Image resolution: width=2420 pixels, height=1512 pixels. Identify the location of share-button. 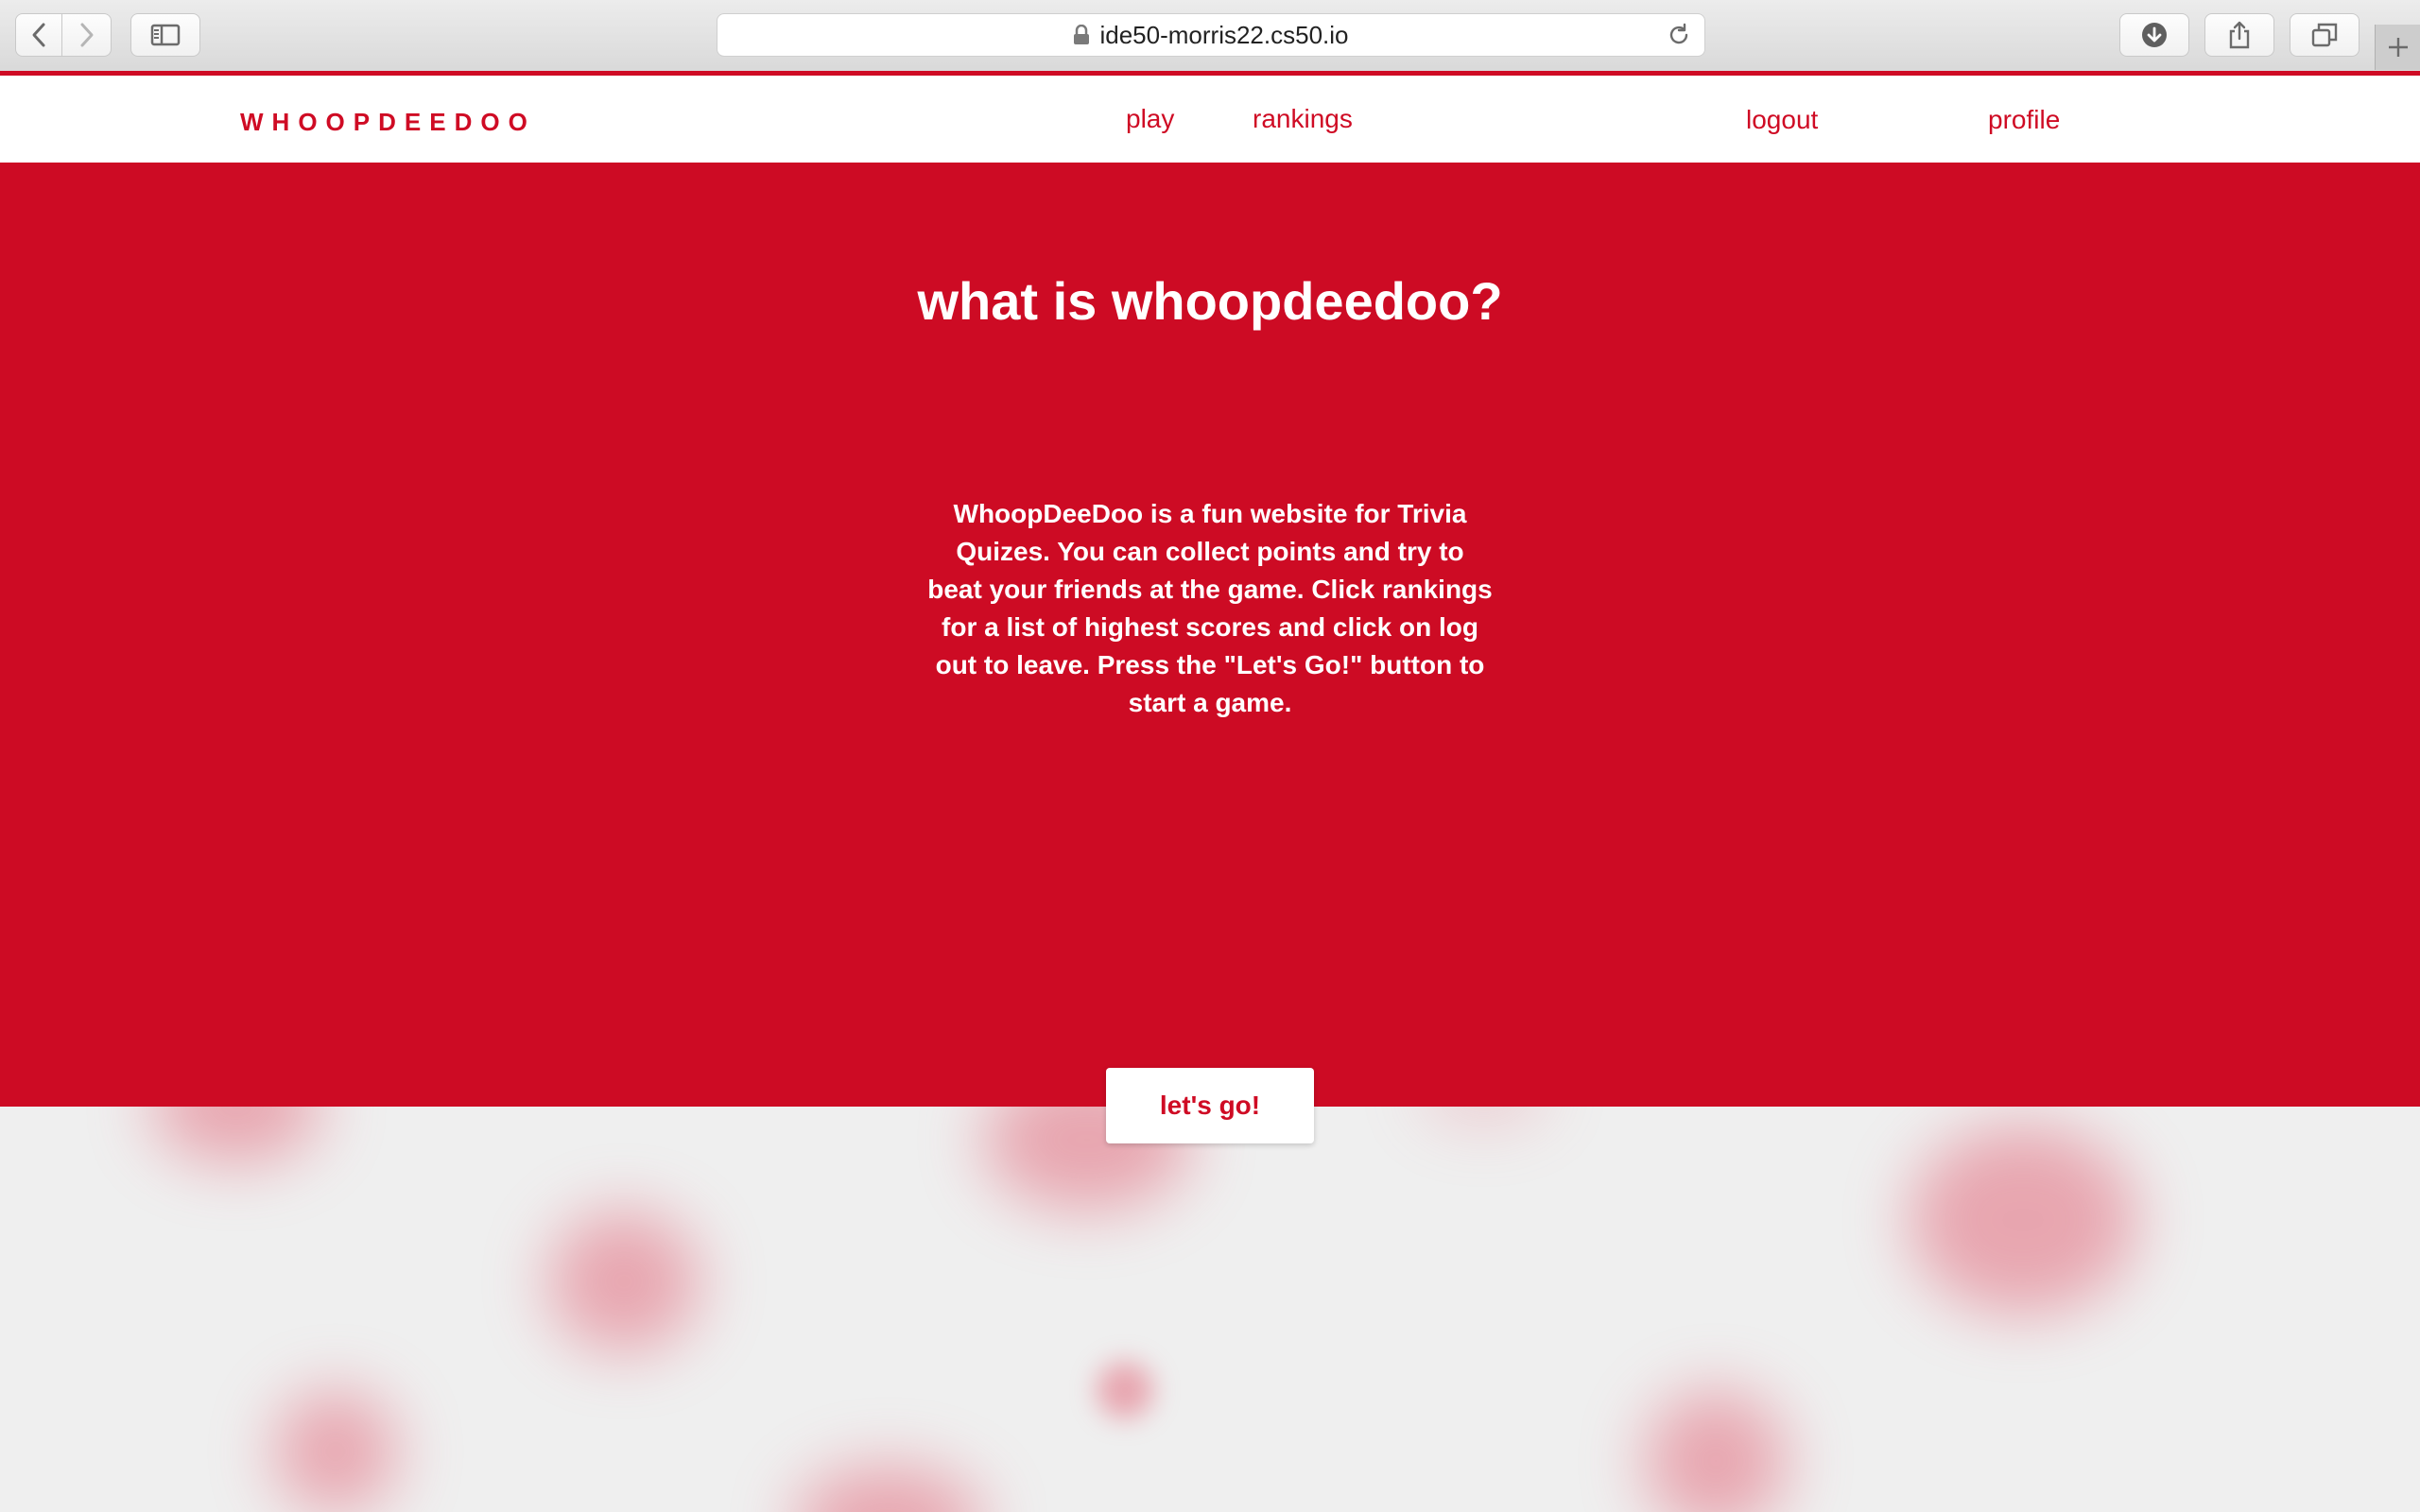
(2239, 35).